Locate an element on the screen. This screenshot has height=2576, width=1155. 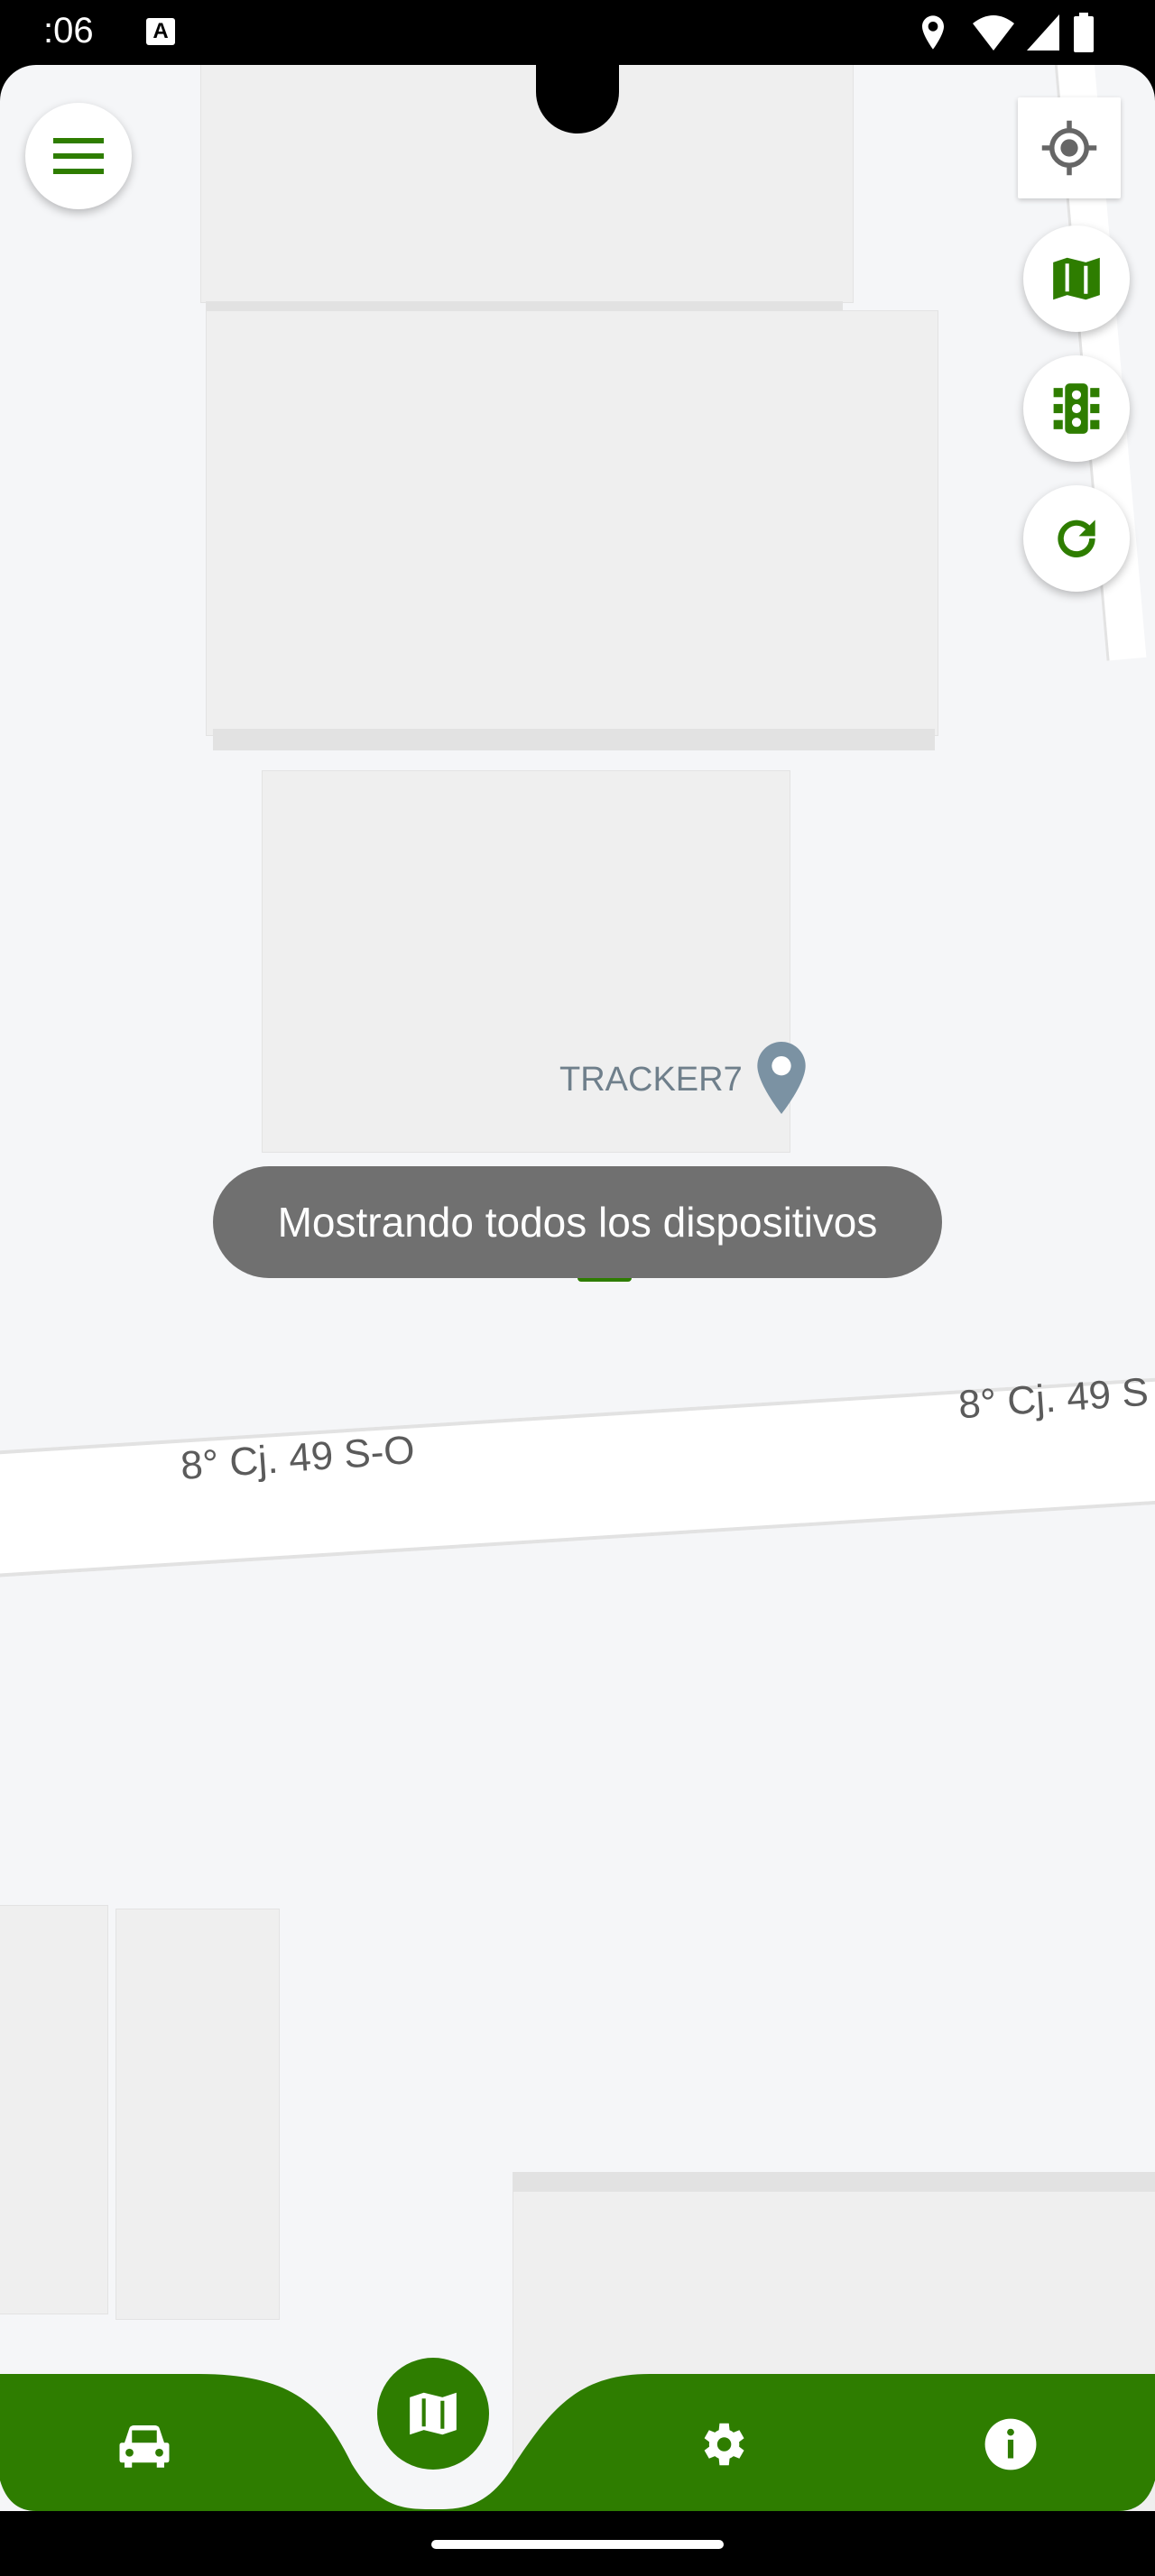
menu-button is located at coordinates (78, 156).